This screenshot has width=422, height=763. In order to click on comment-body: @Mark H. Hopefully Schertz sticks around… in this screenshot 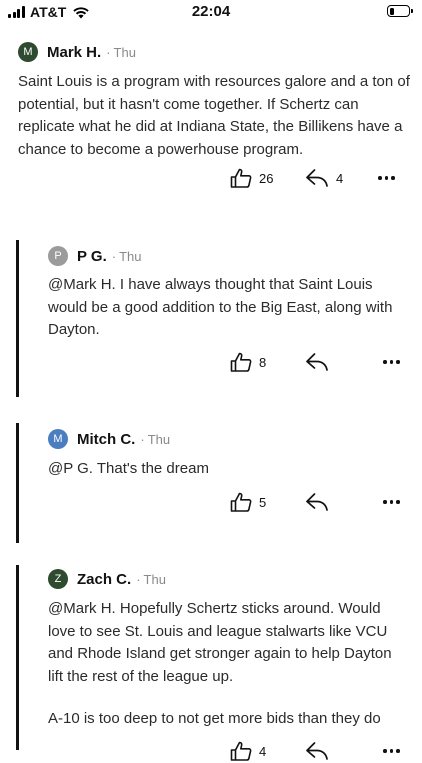, I will do `click(221, 664)`.